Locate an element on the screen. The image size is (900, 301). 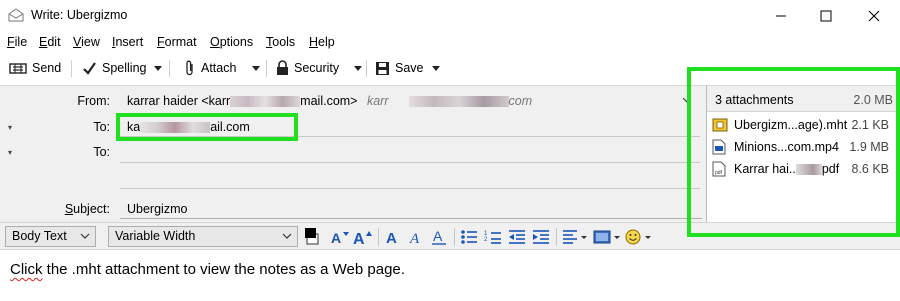
to-recipient-field: ka ail.com is located at coordinates (188, 127).